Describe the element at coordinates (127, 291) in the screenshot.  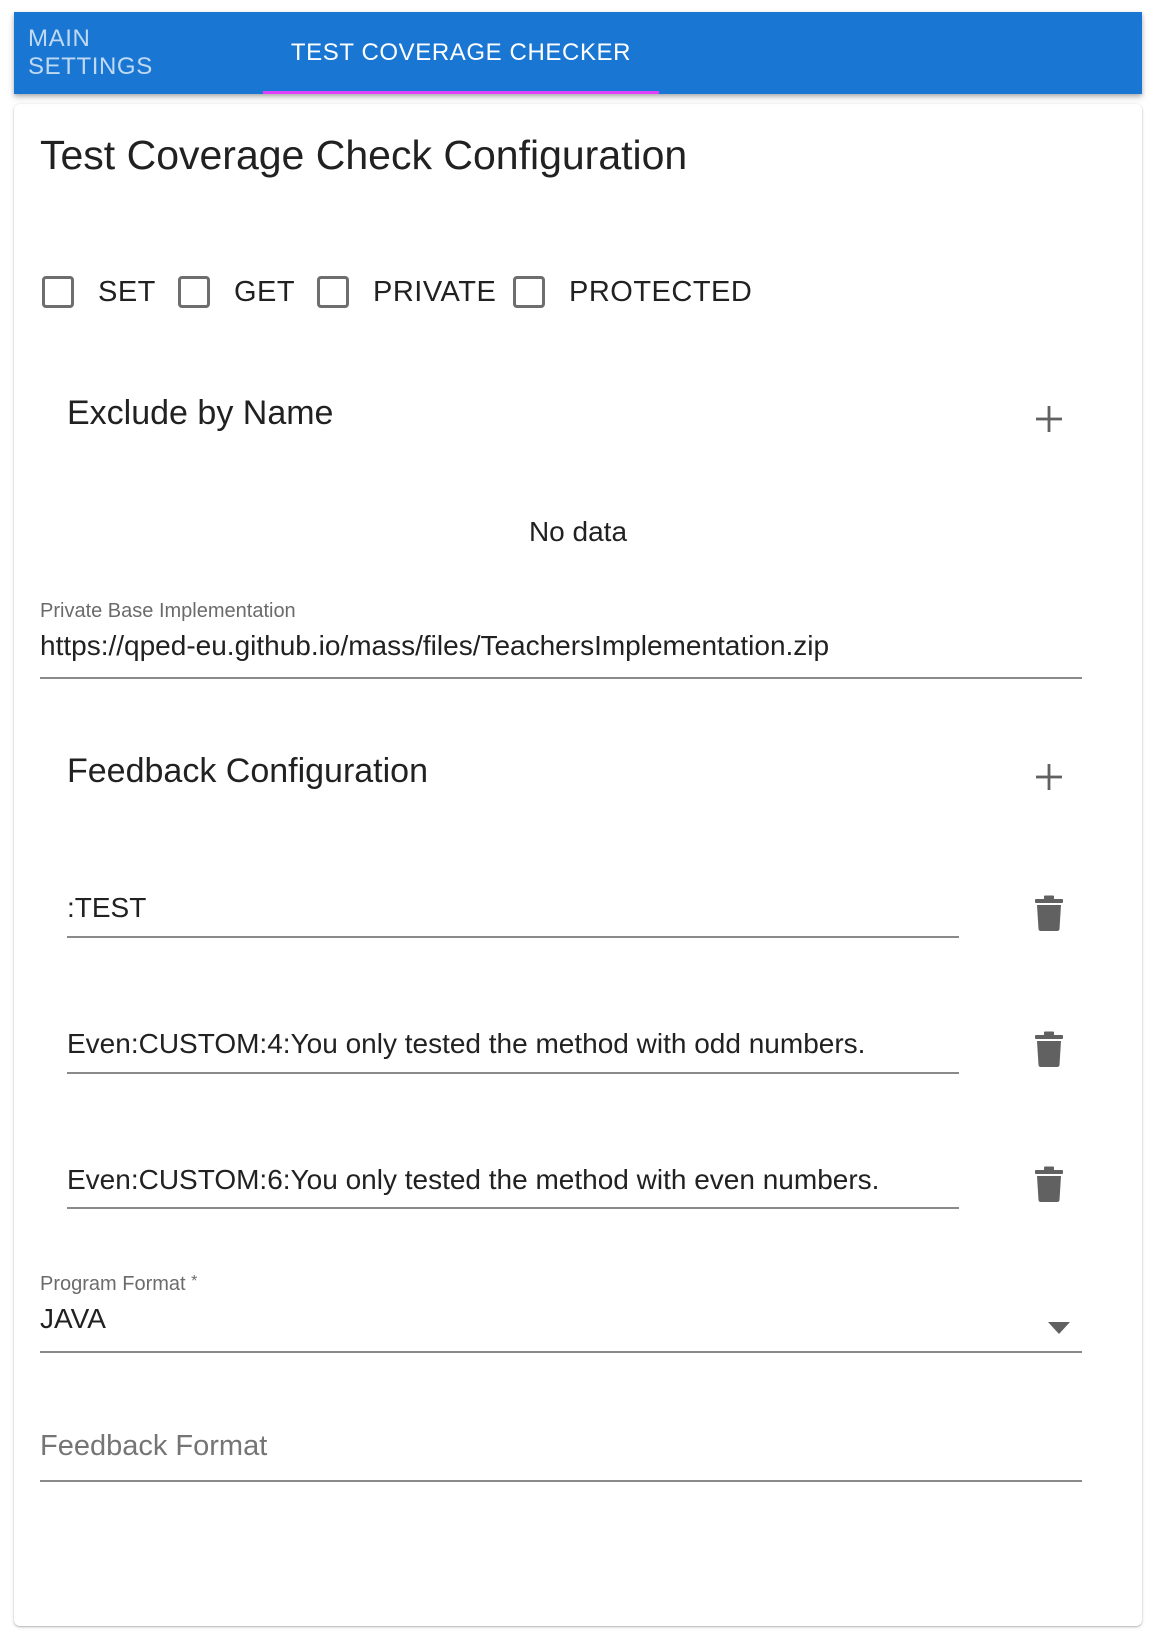
I see `checkbox-label: SET` at that location.